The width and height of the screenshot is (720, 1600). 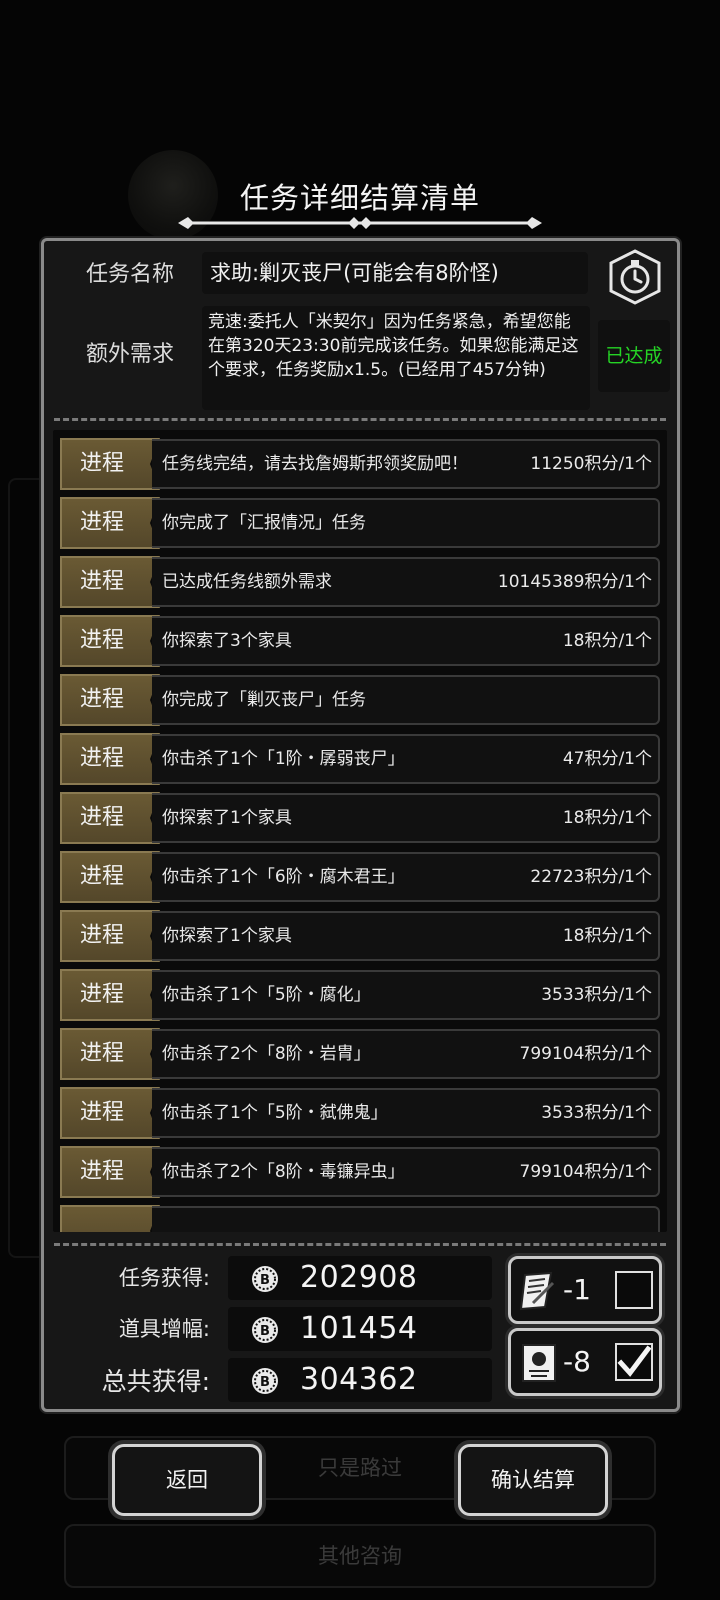 I want to click on item-card-ticket: -8, so click(x=585, y=1362).